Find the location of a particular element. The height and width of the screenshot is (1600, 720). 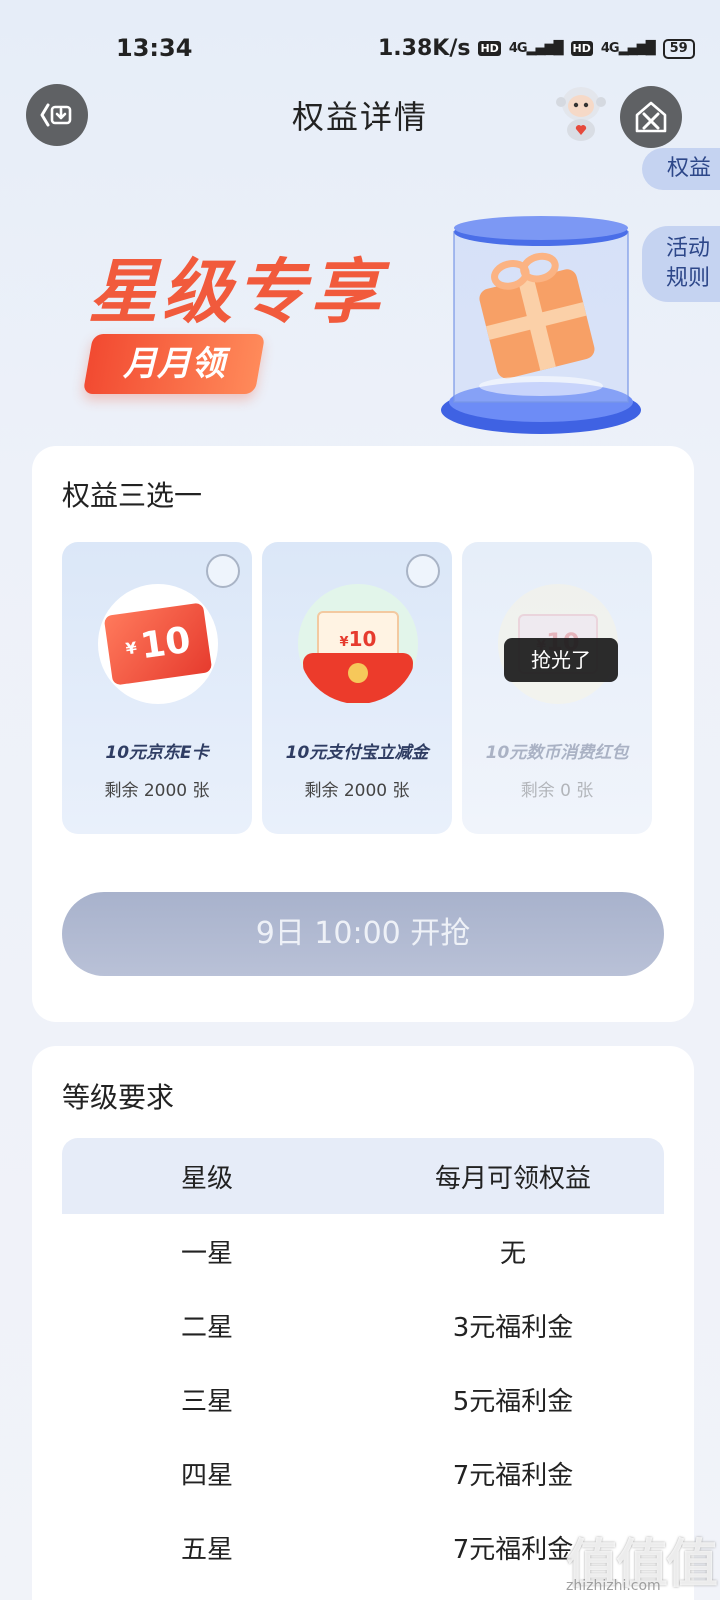

option-remaining: 剩余 0 张 is located at coordinates (557, 791).